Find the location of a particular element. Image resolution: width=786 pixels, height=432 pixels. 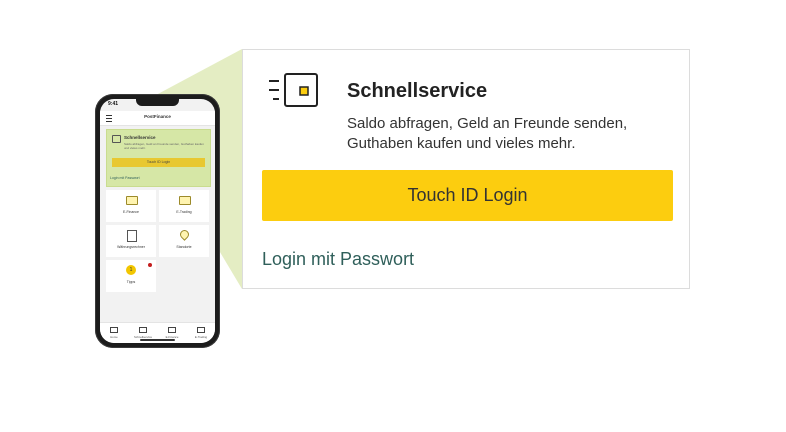

tab-e-trading: E-Trading is located at coordinates (201, 333).